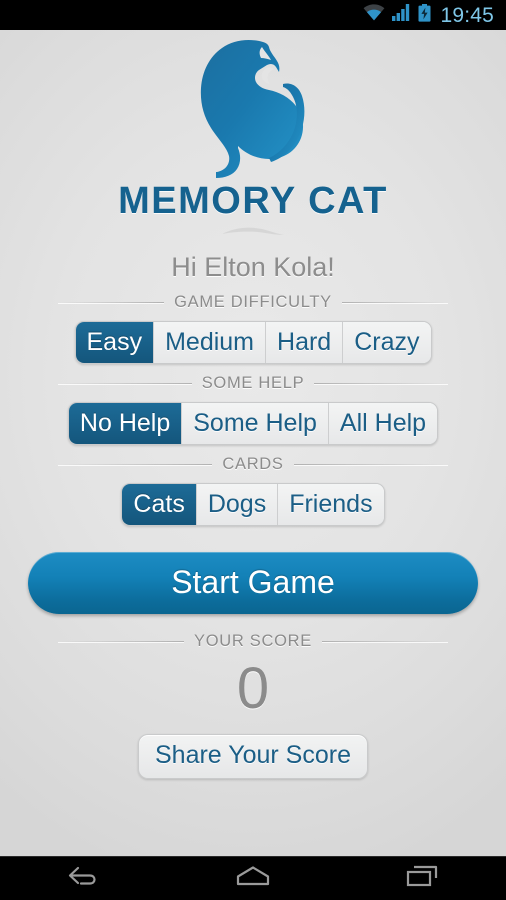  I want to click on battery-charging-icon, so click(424, 15).